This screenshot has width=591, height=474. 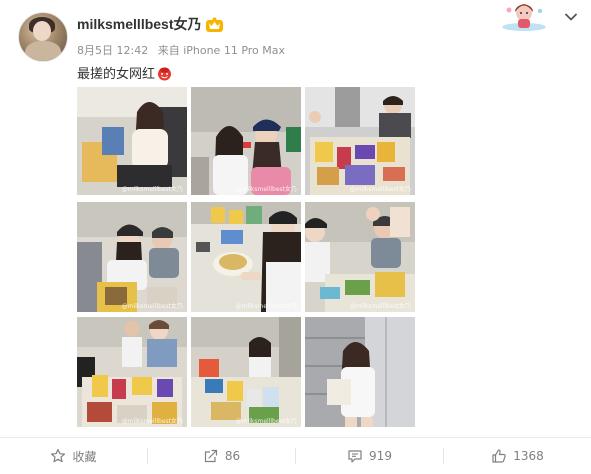 What do you see at coordinates (132, 141) in the screenshot?
I see `photo-1: @milksmelllbest女乃` at bounding box center [132, 141].